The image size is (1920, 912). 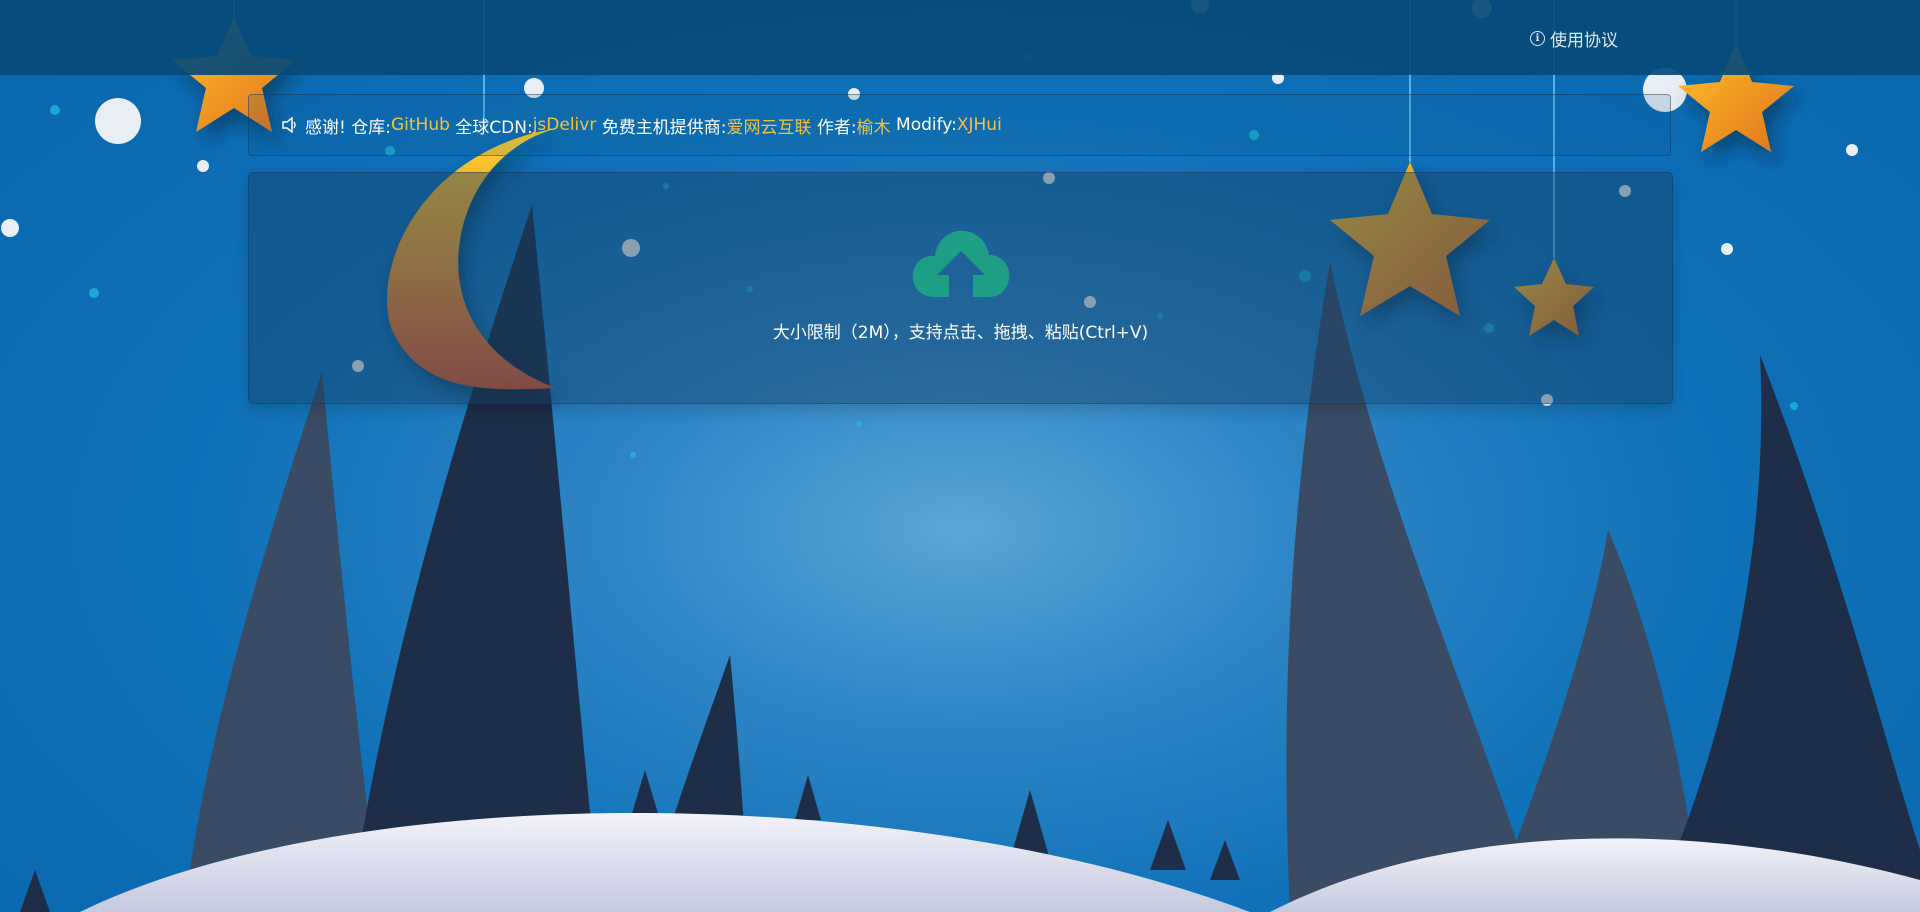 What do you see at coordinates (664, 127) in the screenshot?
I see `host-label: 免费主机提供商:` at bounding box center [664, 127].